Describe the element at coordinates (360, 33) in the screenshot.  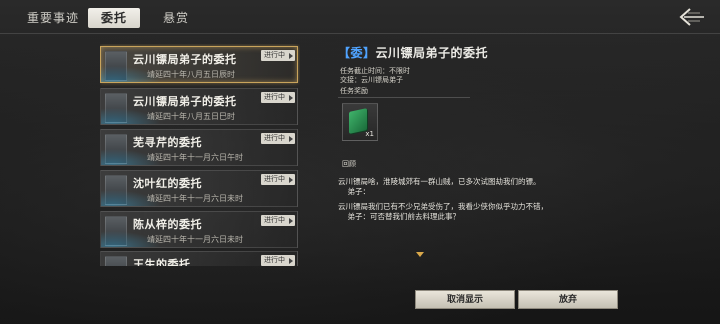
I see `tab-divider` at that location.